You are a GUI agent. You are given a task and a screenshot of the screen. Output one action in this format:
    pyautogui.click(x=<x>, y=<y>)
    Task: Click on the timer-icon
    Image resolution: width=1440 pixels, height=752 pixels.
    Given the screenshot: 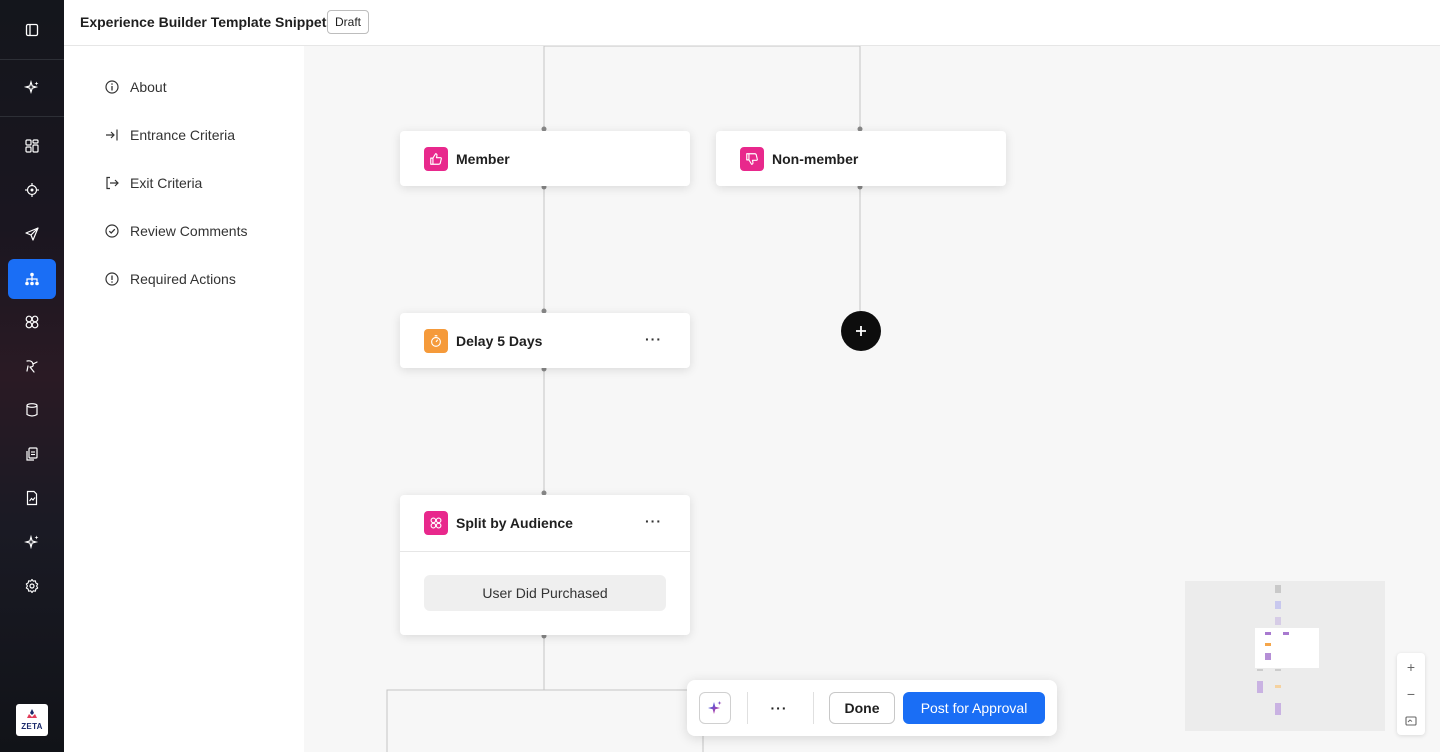 What is the action you would take?
    pyautogui.click(x=436, y=341)
    